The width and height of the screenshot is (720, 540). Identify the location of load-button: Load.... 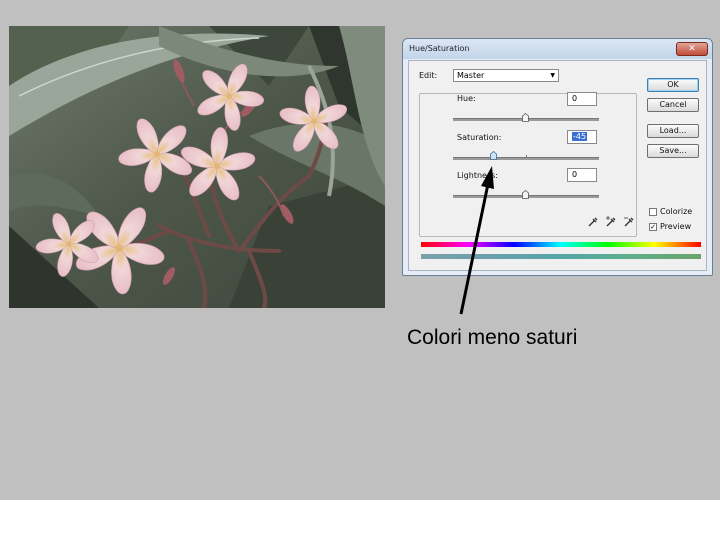
(673, 131).